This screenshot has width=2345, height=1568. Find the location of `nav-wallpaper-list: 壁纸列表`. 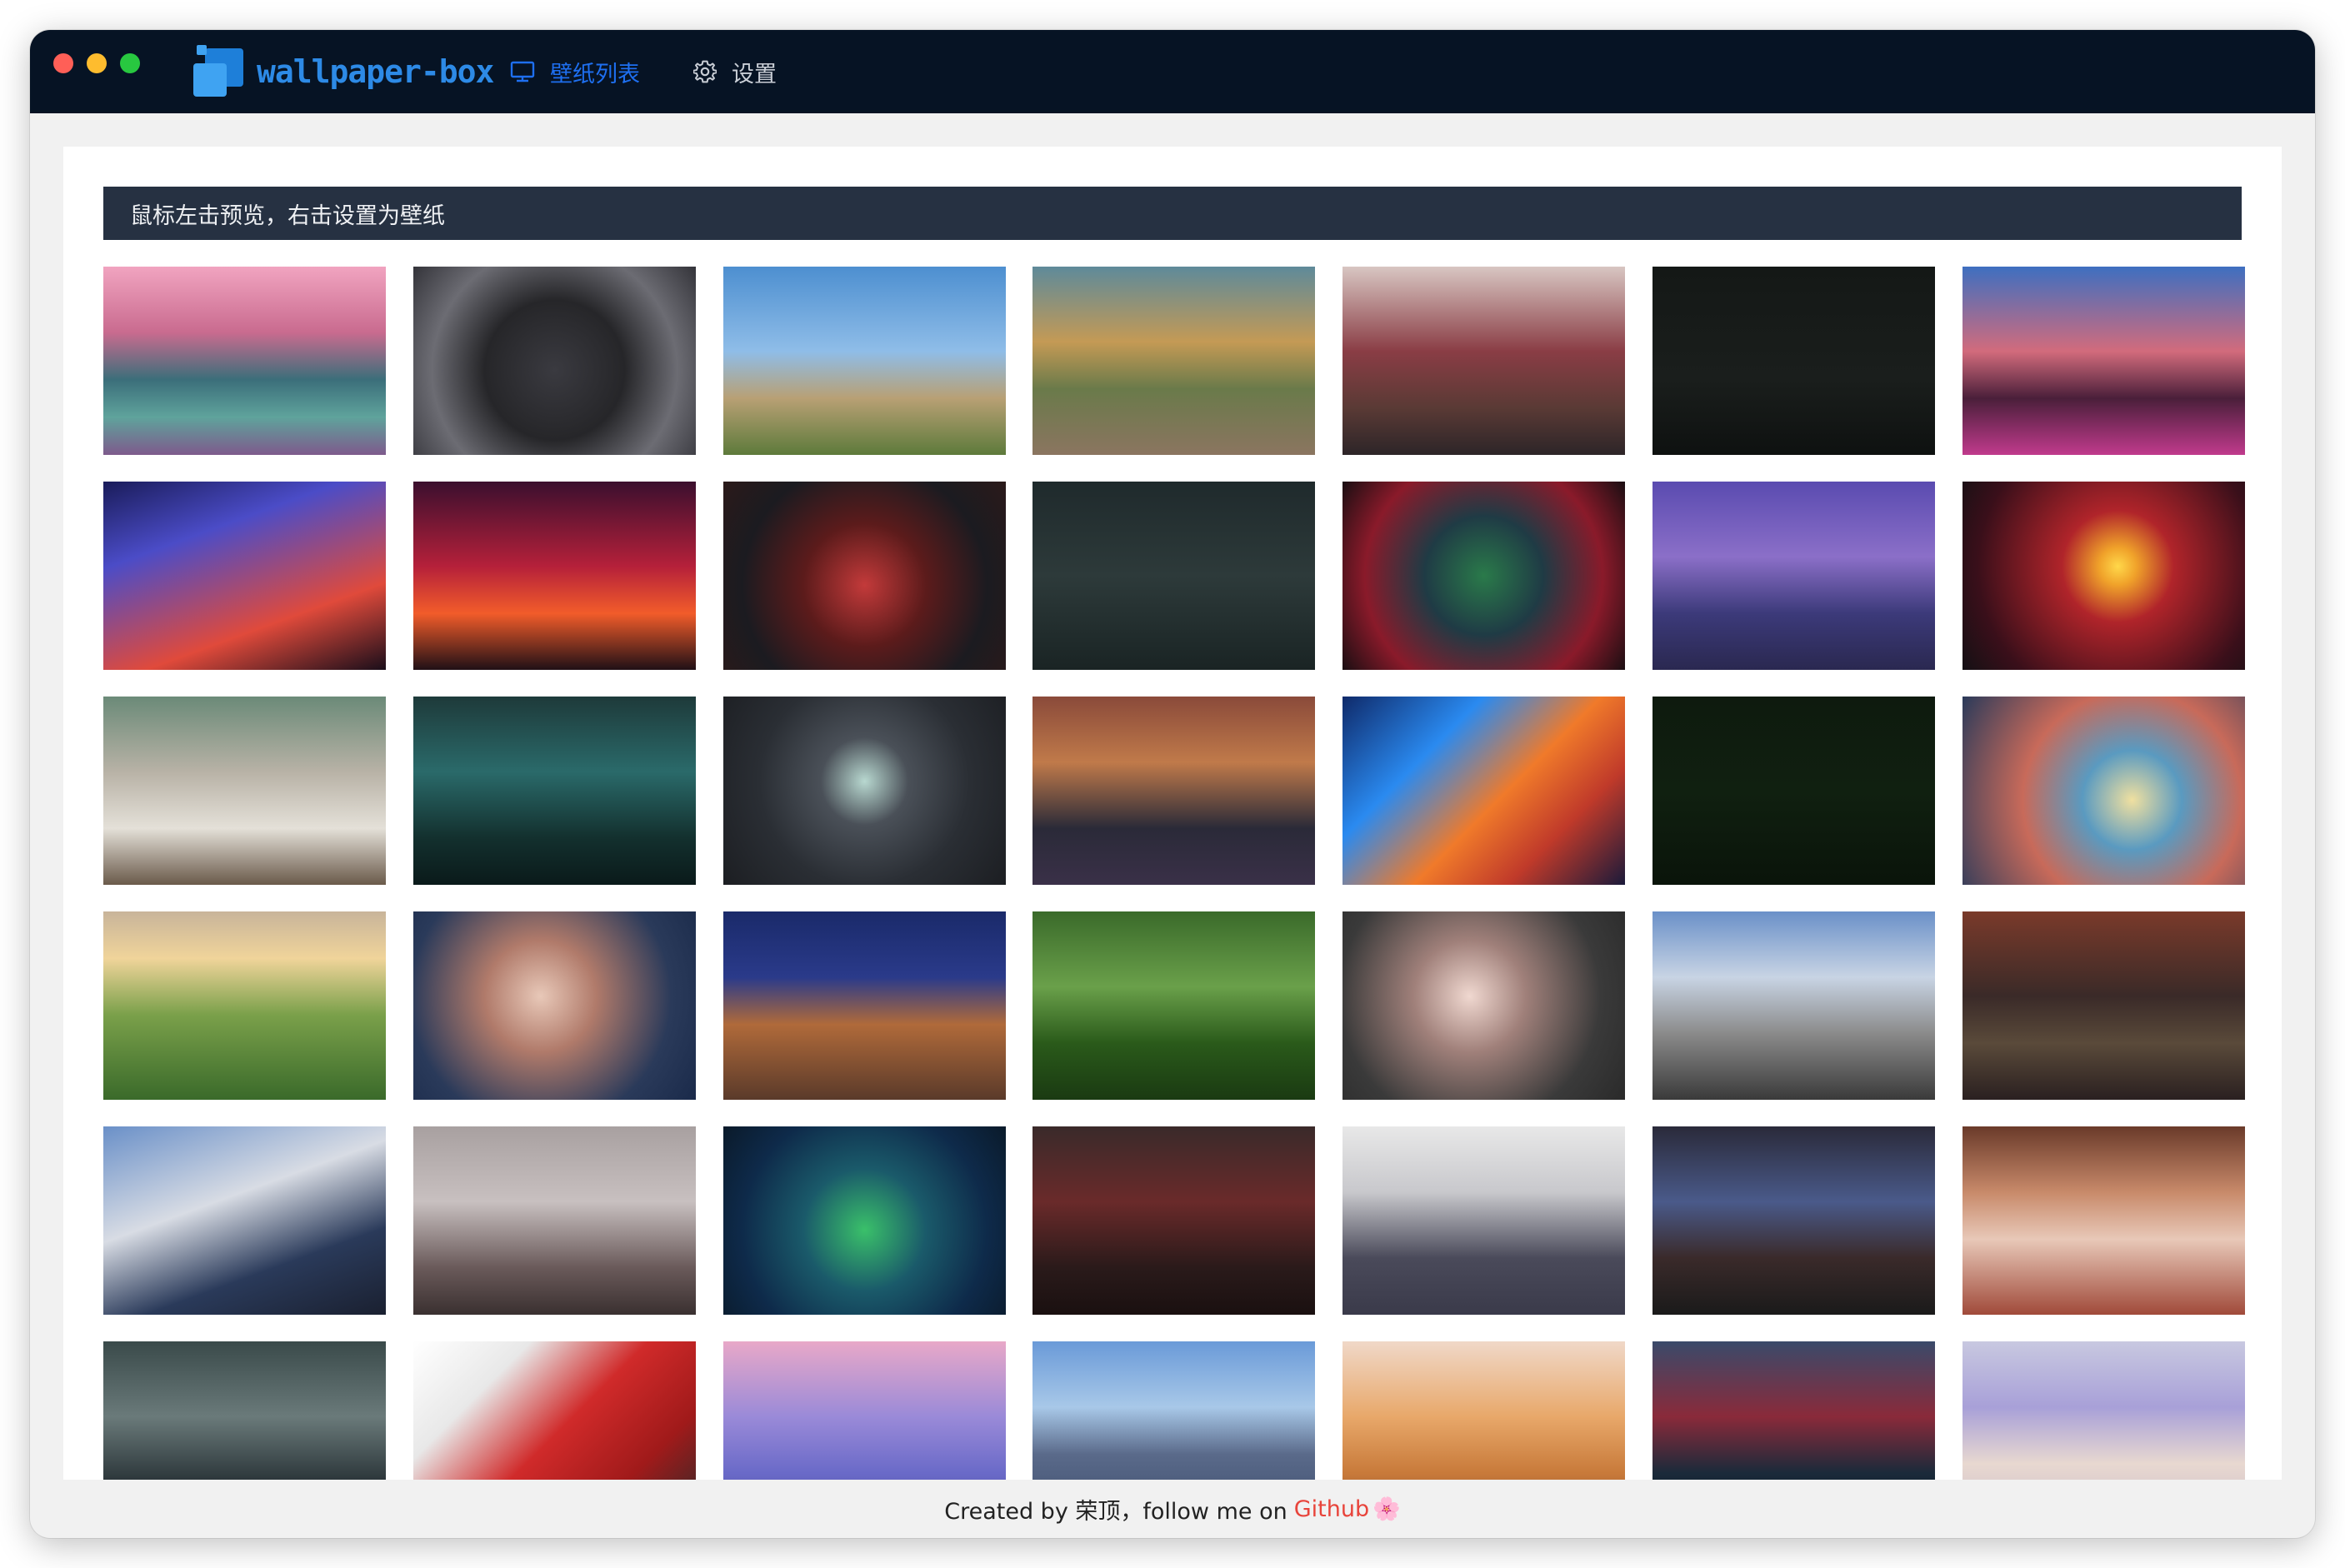

nav-wallpaper-list: 壁纸列表 is located at coordinates (575, 72).